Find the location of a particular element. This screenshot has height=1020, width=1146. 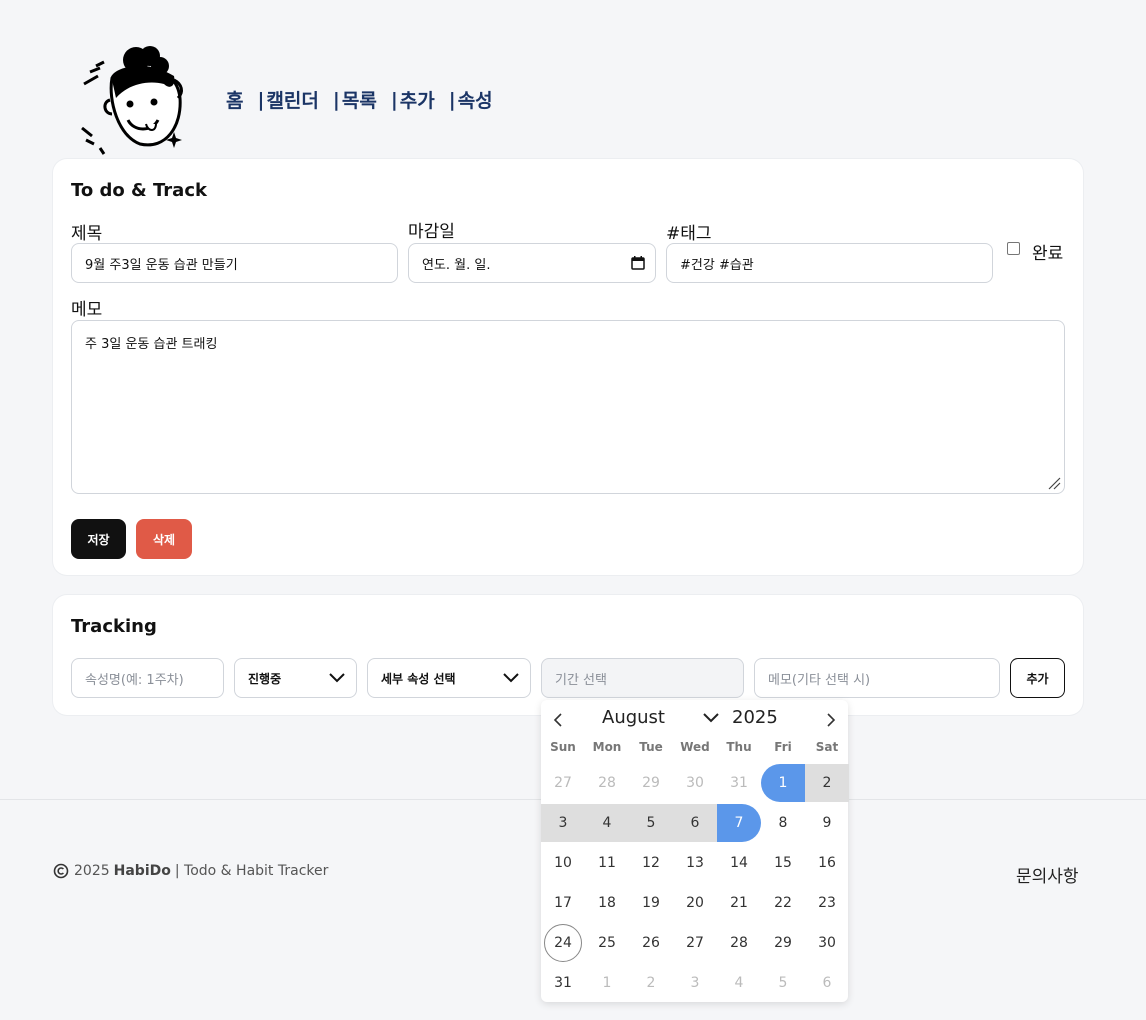

nav-property: 속성 is located at coordinates (475, 99).